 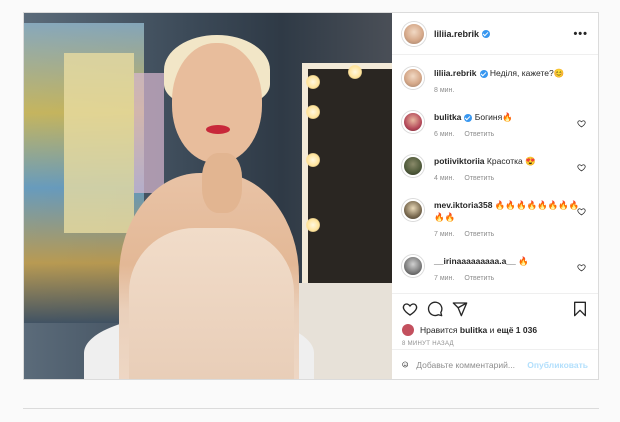 What do you see at coordinates (222, 183) in the screenshot?
I see `hand` at bounding box center [222, 183].